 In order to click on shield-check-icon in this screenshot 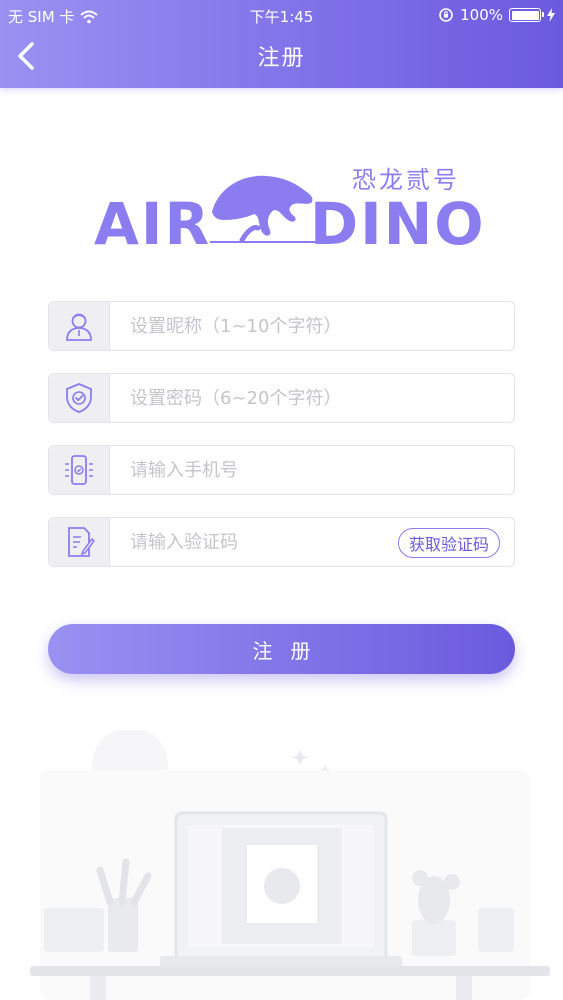, I will do `click(79, 398)`.